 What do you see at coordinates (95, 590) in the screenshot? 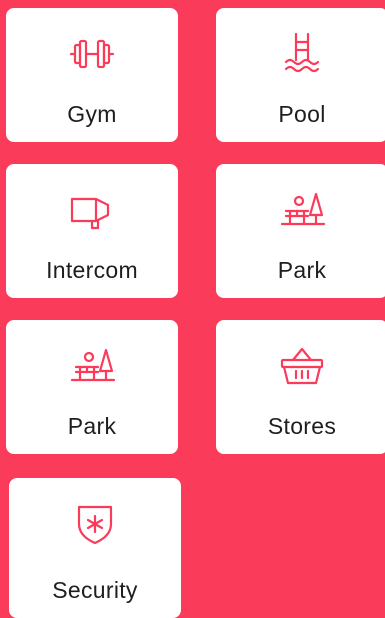
I see `tile-label: Security` at bounding box center [95, 590].